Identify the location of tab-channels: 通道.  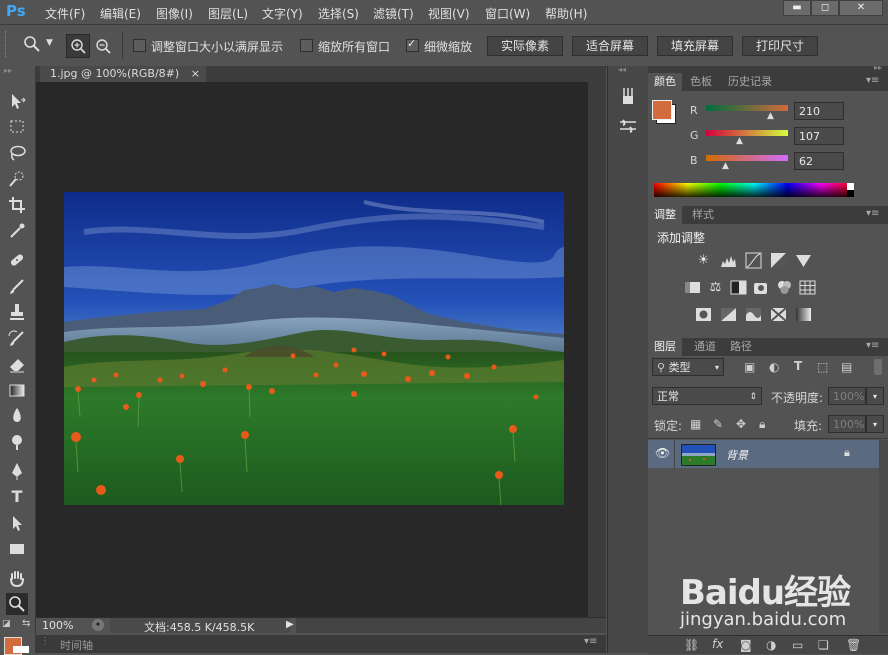
(705, 347).